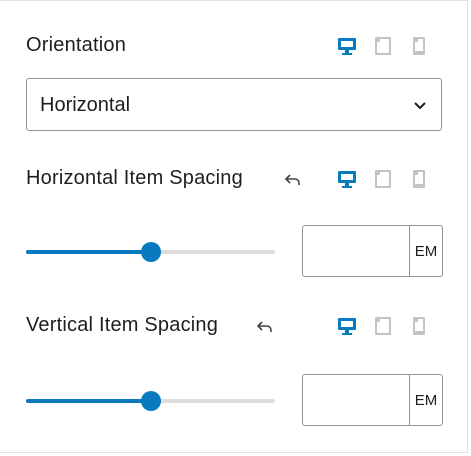  What do you see at coordinates (234, 46) in the screenshot?
I see `orientation-label-row: Orientation` at bounding box center [234, 46].